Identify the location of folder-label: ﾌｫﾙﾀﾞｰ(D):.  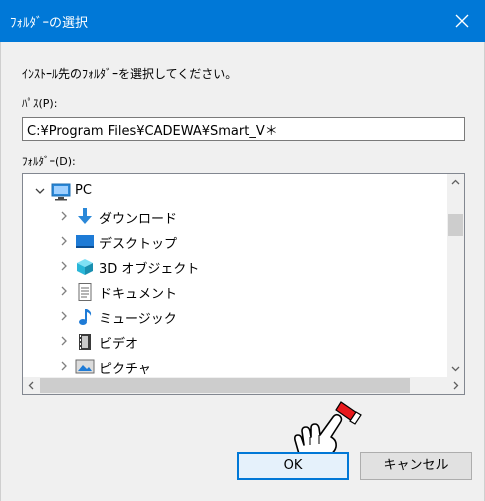
(49, 161).